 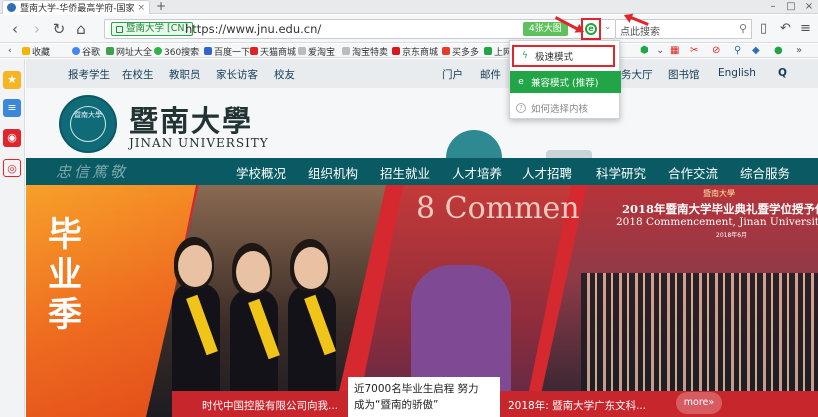 I want to click on maximize-icon: □, so click(x=791, y=7).